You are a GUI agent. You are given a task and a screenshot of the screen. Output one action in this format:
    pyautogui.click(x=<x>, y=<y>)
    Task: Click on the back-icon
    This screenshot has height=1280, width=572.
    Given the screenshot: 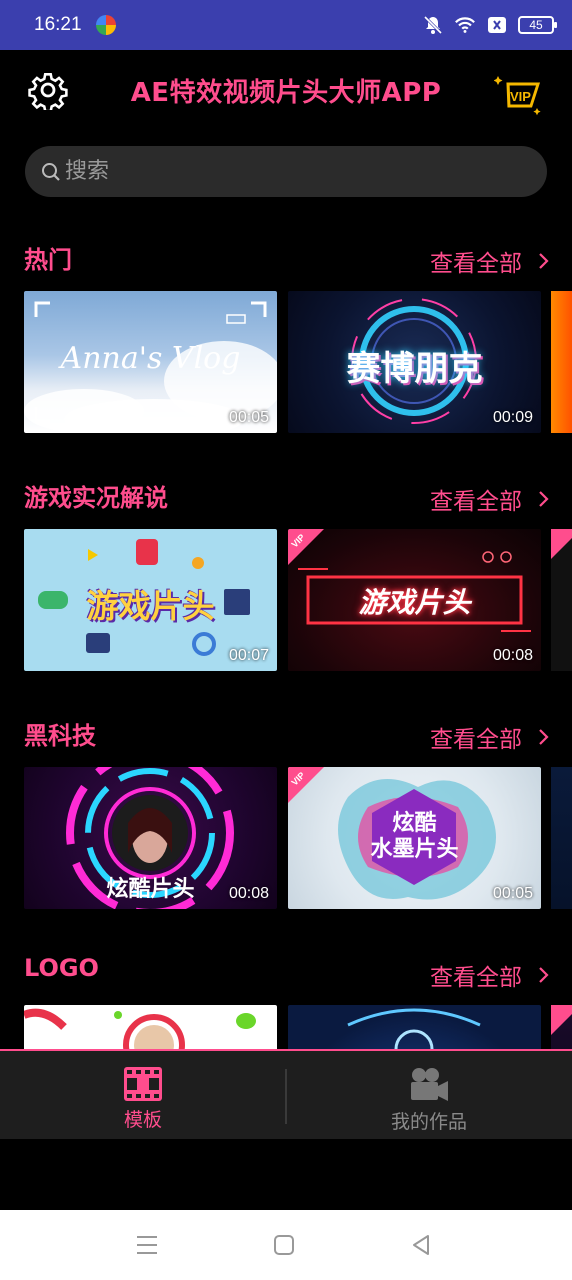 What is the action you would take?
    pyautogui.click(x=421, y=1245)
    